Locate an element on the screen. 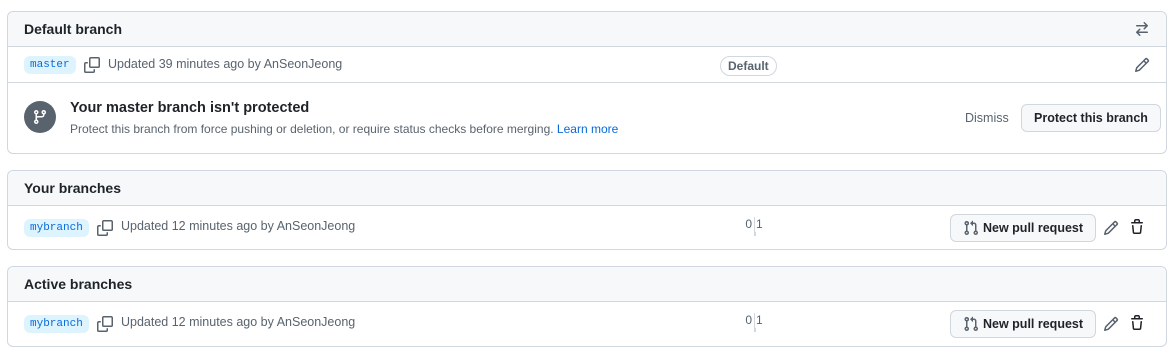 This screenshot has width=1176, height=356. default-branch-header: Default branch is located at coordinates (587, 29).